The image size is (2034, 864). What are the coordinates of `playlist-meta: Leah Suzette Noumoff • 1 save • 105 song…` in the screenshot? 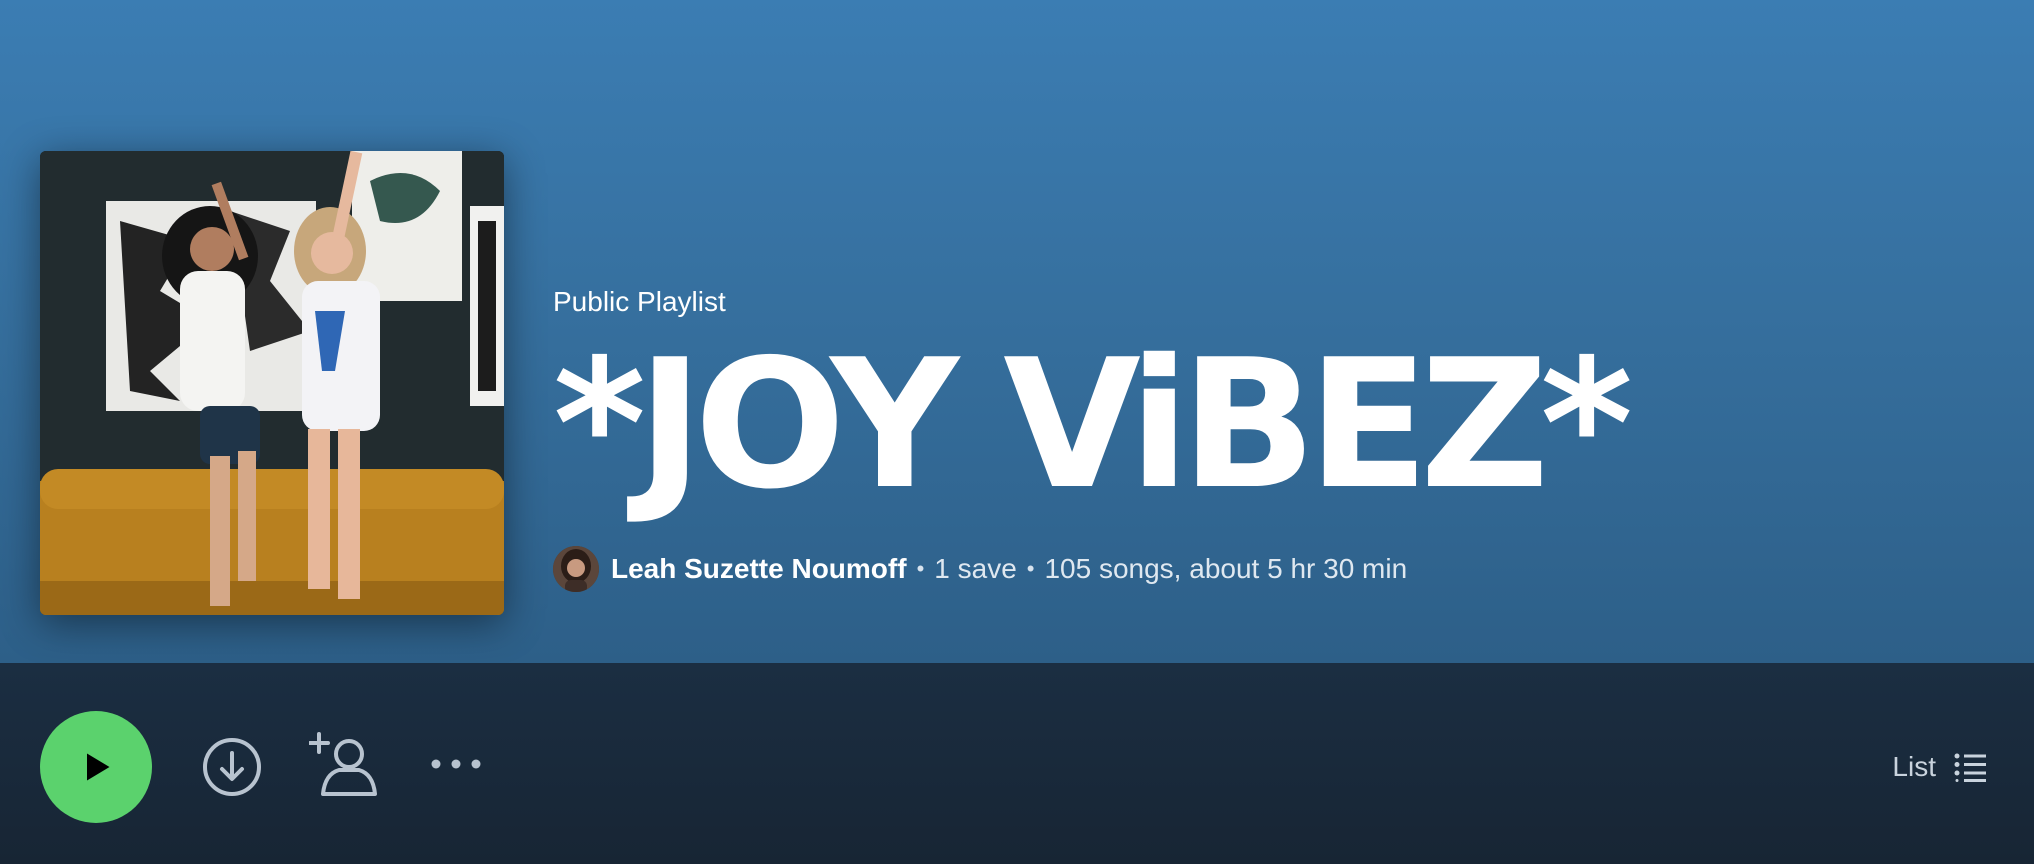 It's located at (1273, 569).